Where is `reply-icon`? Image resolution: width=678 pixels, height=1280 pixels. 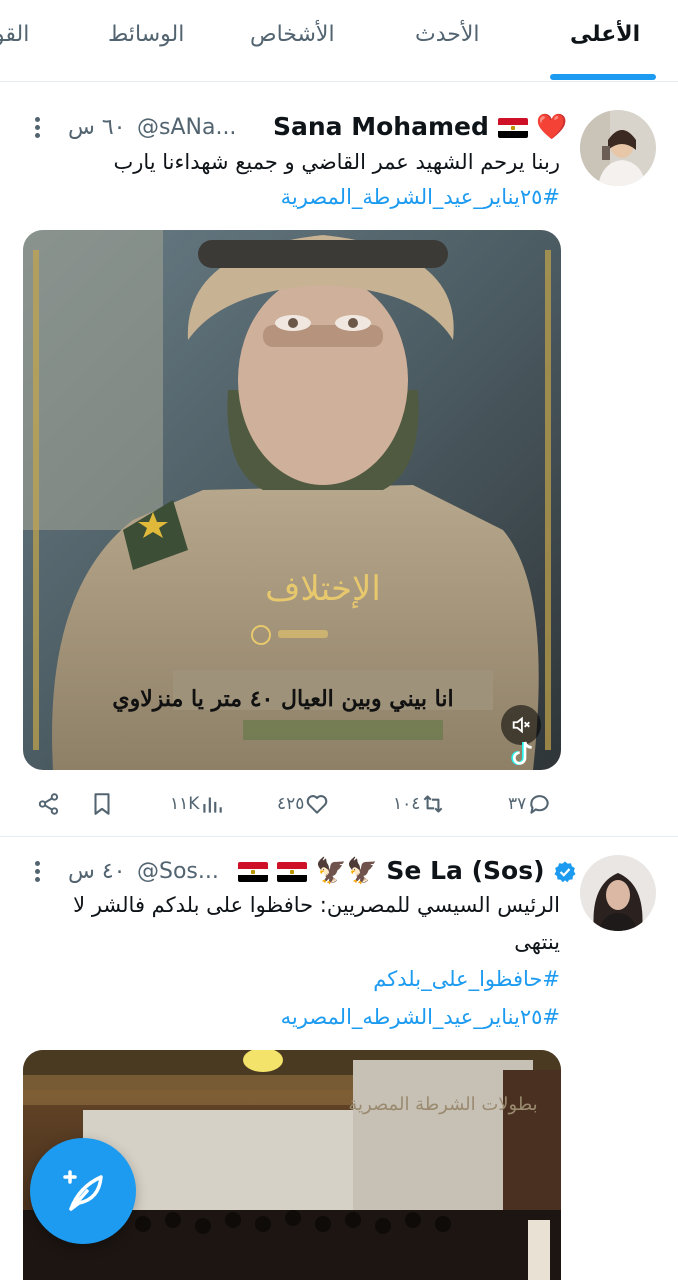 reply-icon is located at coordinates (539, 804).